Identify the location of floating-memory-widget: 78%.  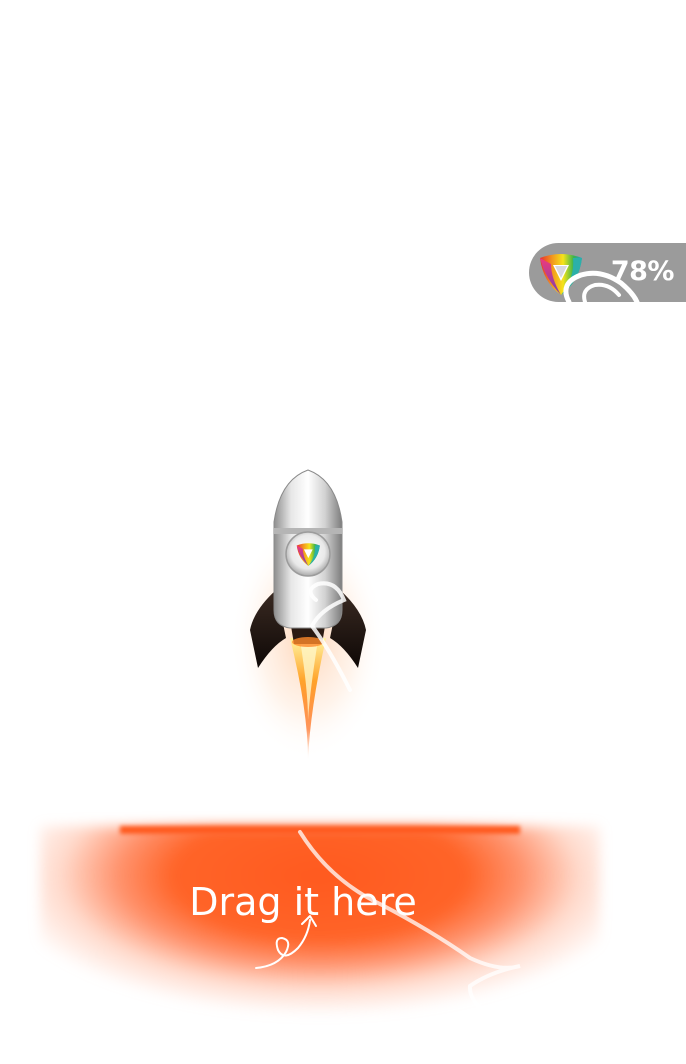
(607, 272).